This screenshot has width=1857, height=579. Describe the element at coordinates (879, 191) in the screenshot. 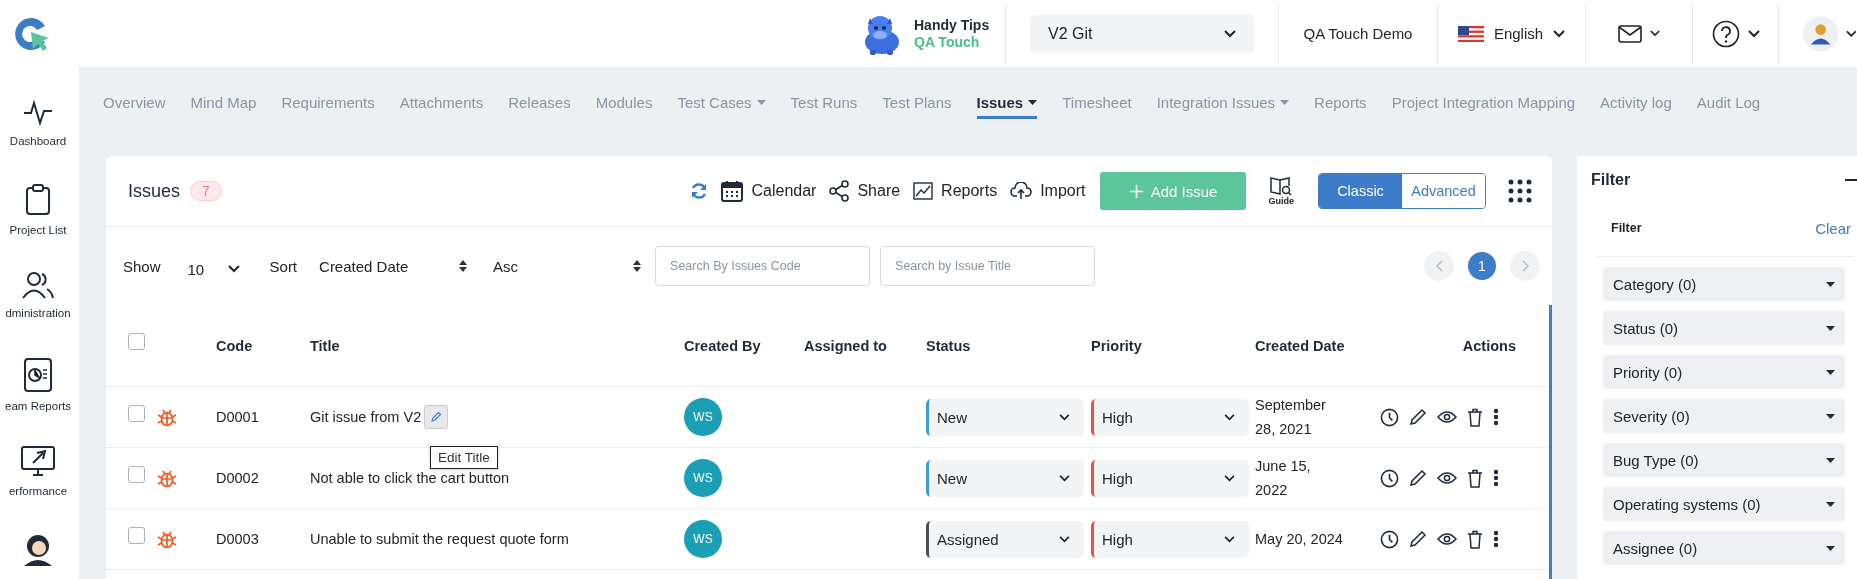

I see `toolbar-link: Share` at that location.